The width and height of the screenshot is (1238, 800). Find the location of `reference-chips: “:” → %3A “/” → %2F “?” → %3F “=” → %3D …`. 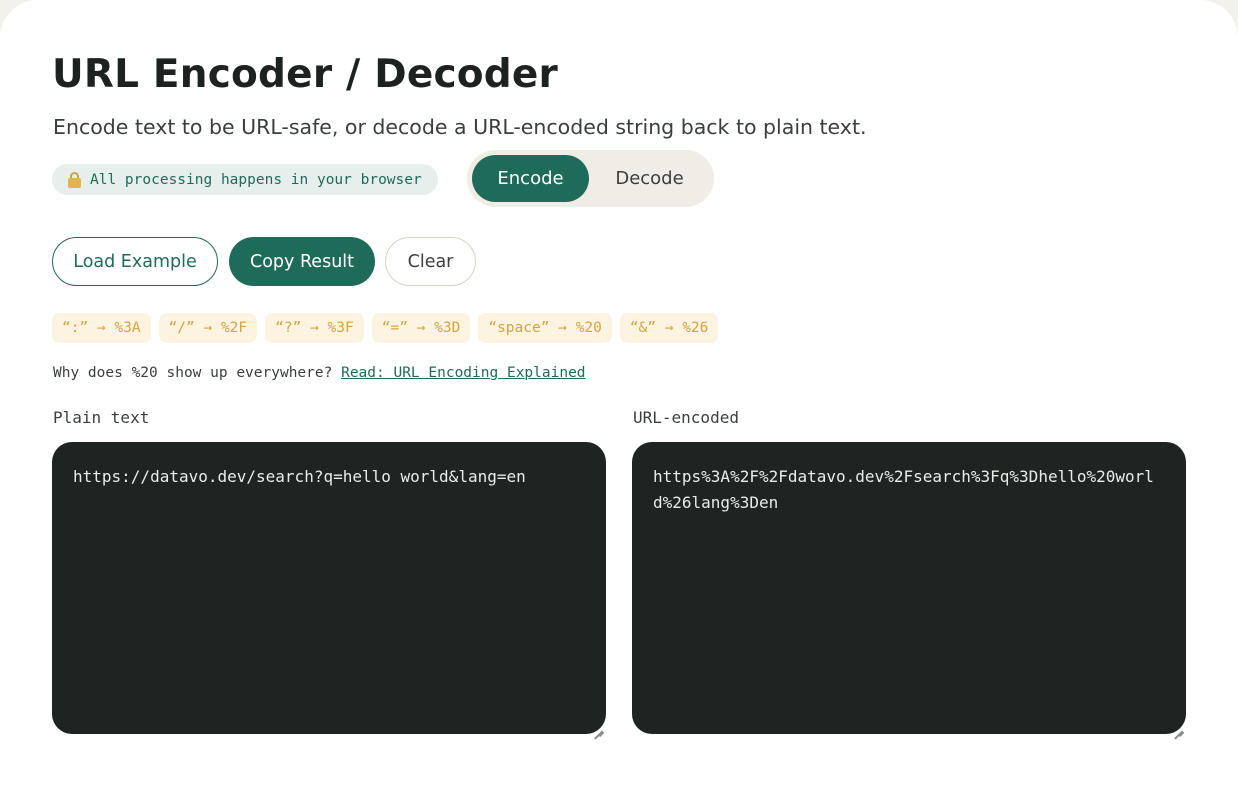

reference-chips: “:” → %3A “/” → %2F “?” → %3F “=” → %3D … is located at coordinates (385, 328).